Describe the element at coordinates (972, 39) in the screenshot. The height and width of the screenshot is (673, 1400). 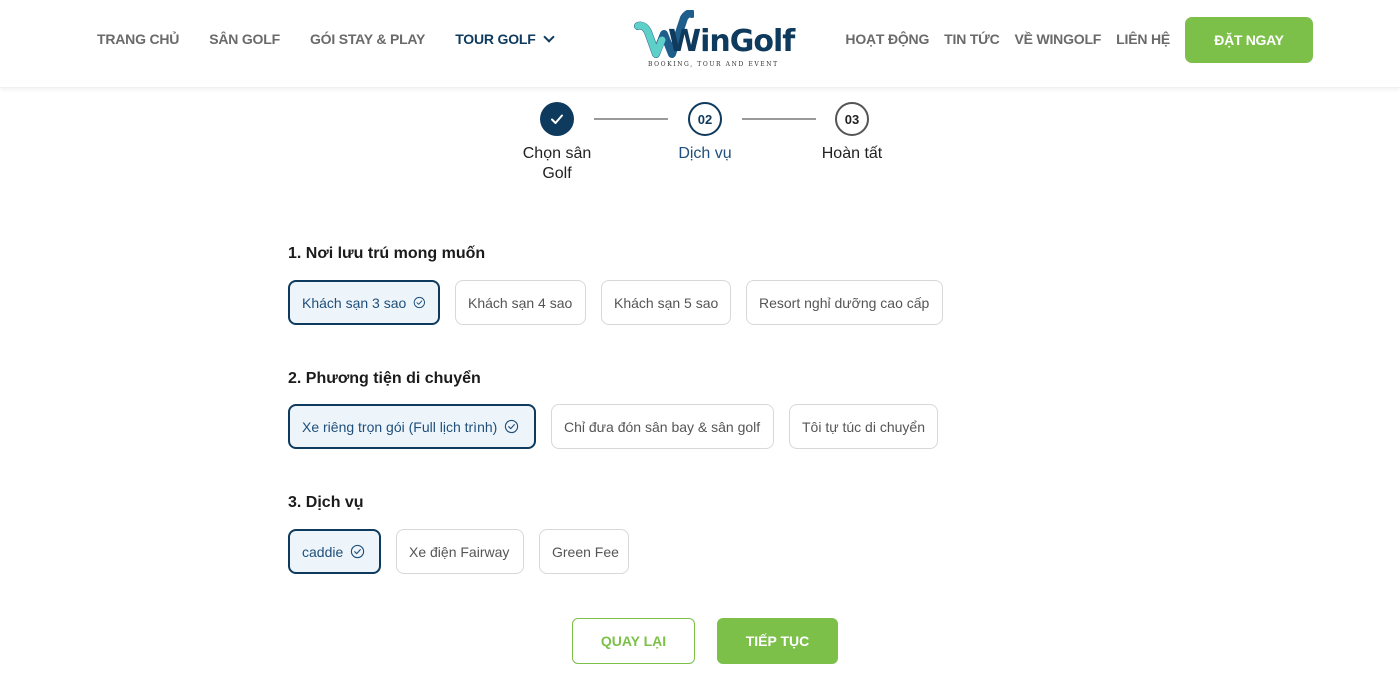
I see `nav-item-news: TIN TỨC` at that location.